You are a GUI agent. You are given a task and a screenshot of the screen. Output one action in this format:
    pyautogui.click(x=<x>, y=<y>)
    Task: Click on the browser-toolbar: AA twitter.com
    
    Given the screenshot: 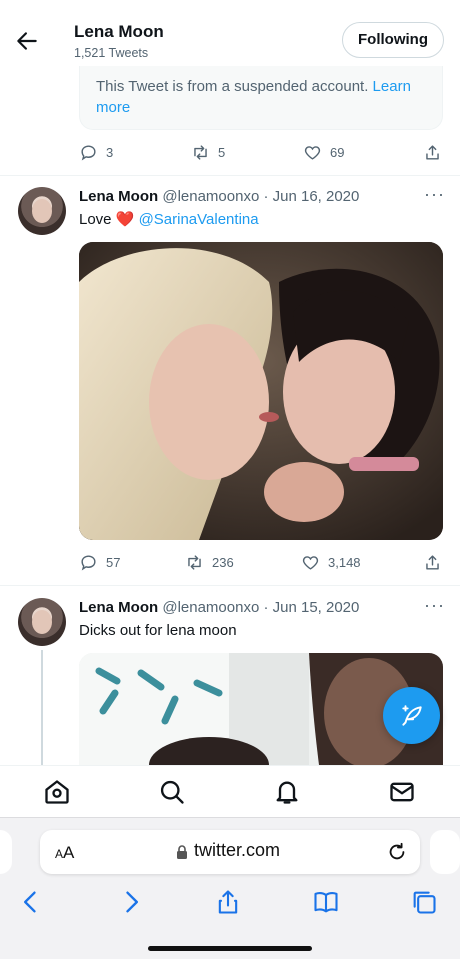 What is the action you would take?
    pyautogui.click(x=230, y=888)
    